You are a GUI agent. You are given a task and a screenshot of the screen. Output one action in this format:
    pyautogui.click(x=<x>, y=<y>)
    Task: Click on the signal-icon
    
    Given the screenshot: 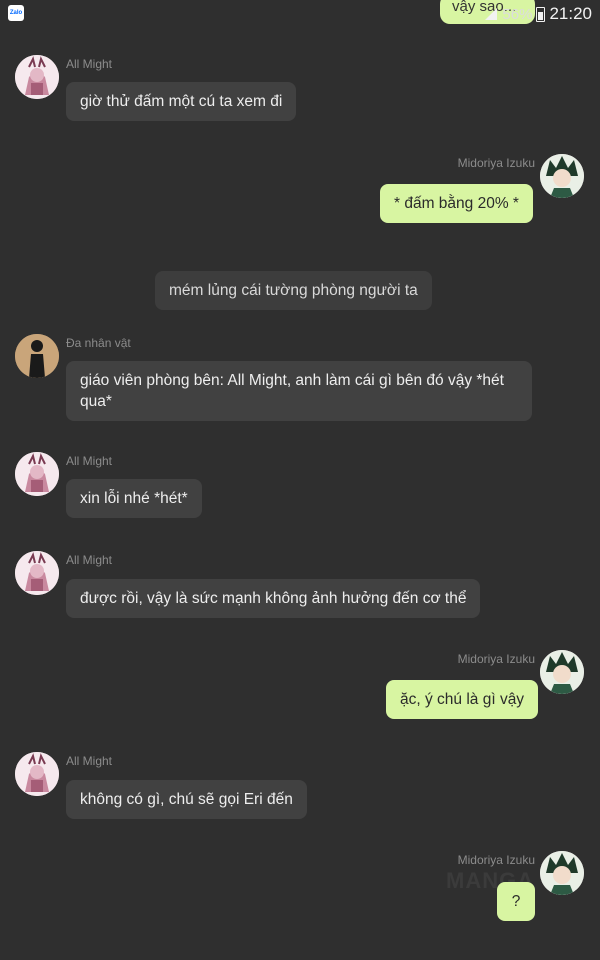 What is the action you would take?
    pyautogui.click(x=491, y=14)
    